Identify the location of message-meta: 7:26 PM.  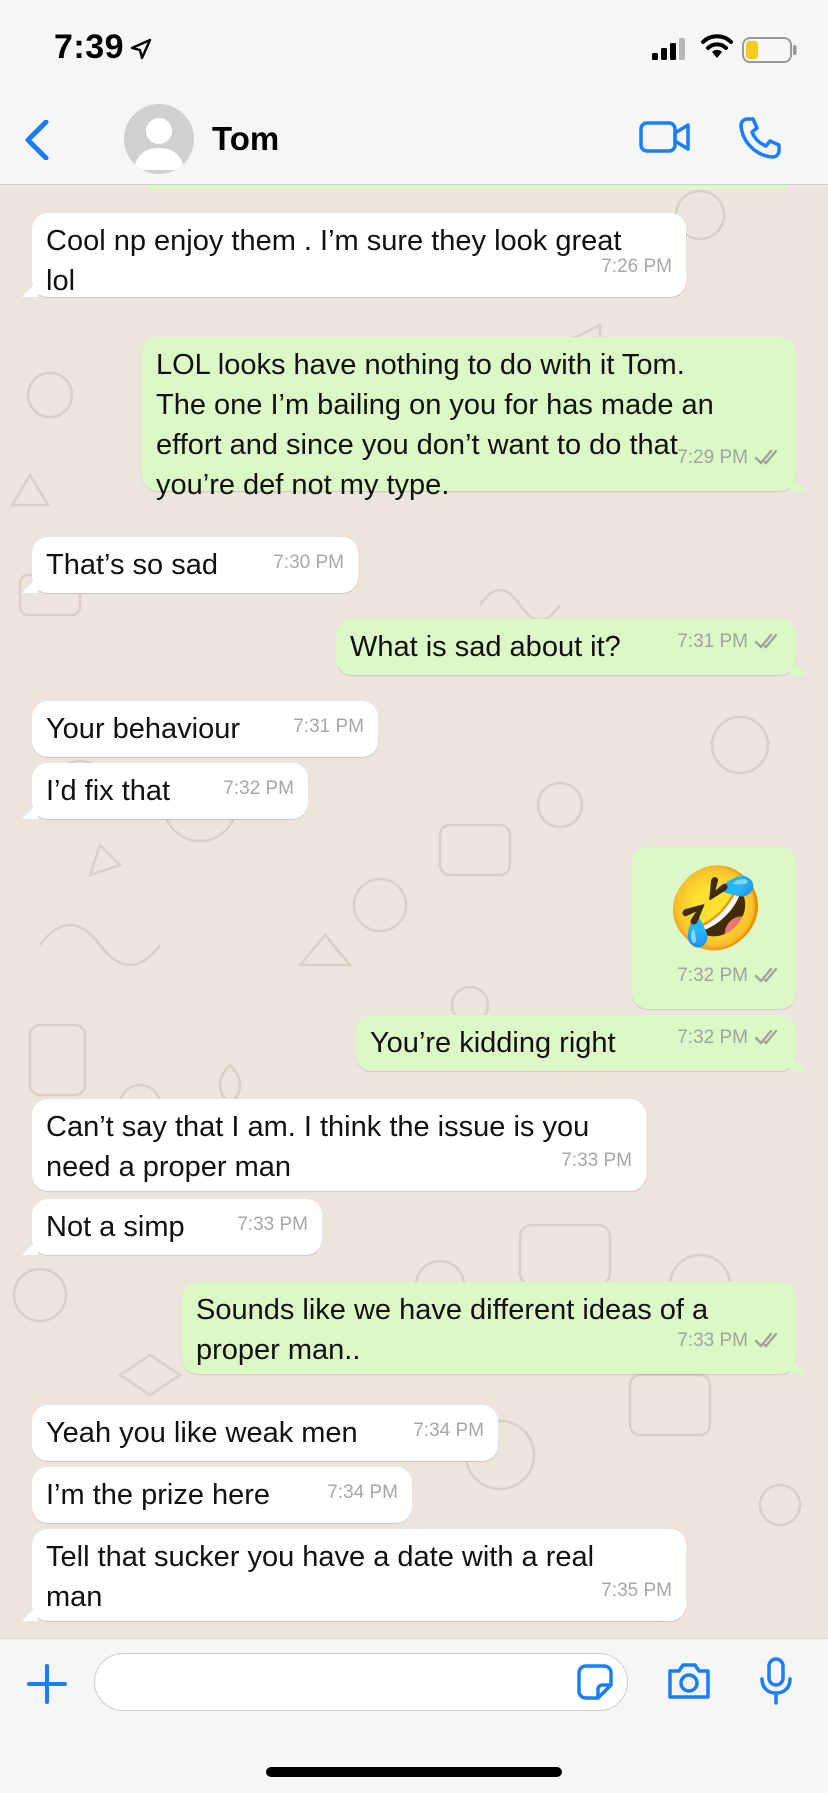
(636, 267).